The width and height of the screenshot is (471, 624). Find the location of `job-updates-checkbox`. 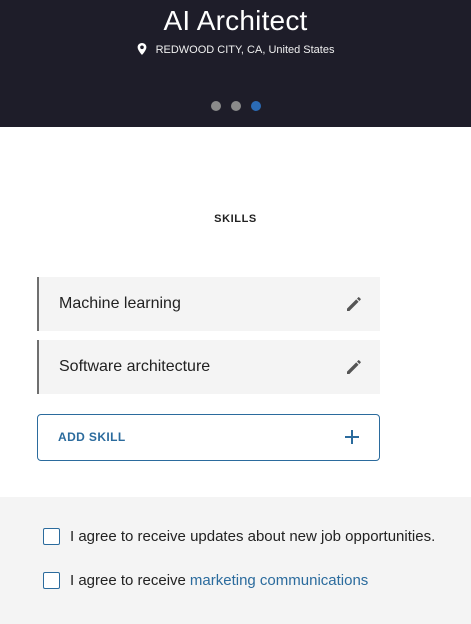

job-updates-checkbox is located at coordinates (51, 536).